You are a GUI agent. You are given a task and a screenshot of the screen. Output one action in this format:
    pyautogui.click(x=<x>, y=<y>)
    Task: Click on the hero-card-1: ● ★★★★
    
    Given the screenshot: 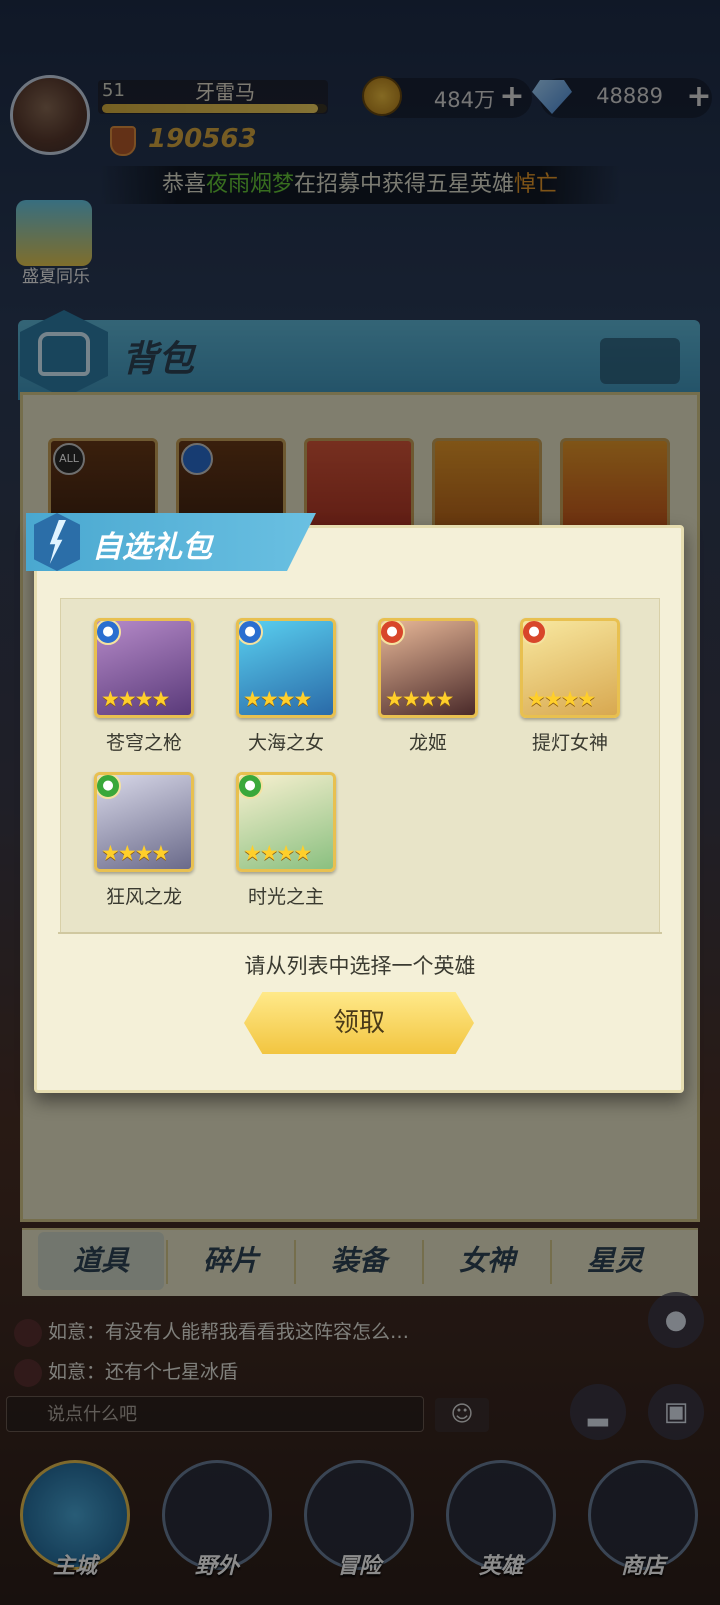 What is the action you would take?
    pyautogui.click(x=144, y=668)
    